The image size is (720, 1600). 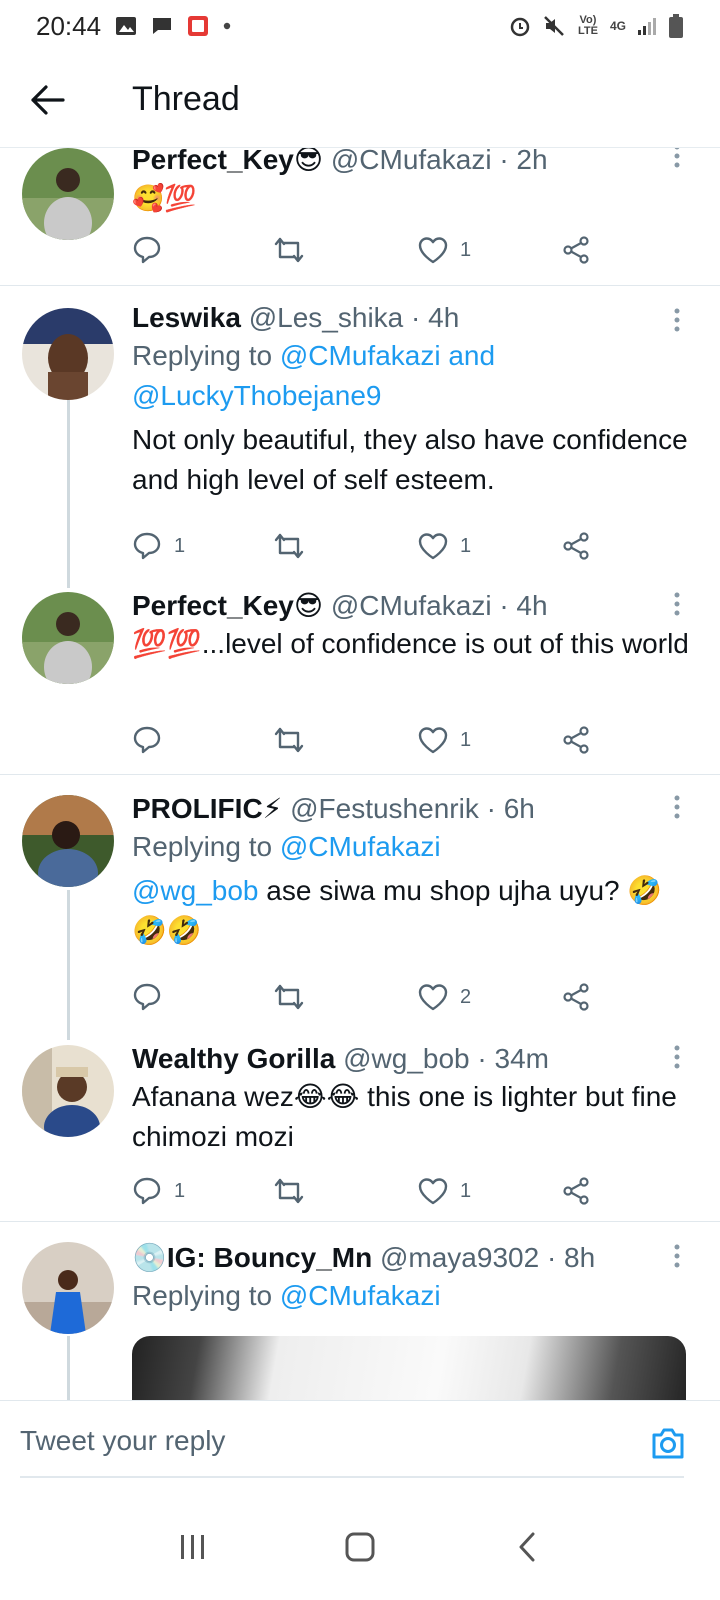 I want to click on system-nav-bar, so click(x=360, y=1547).